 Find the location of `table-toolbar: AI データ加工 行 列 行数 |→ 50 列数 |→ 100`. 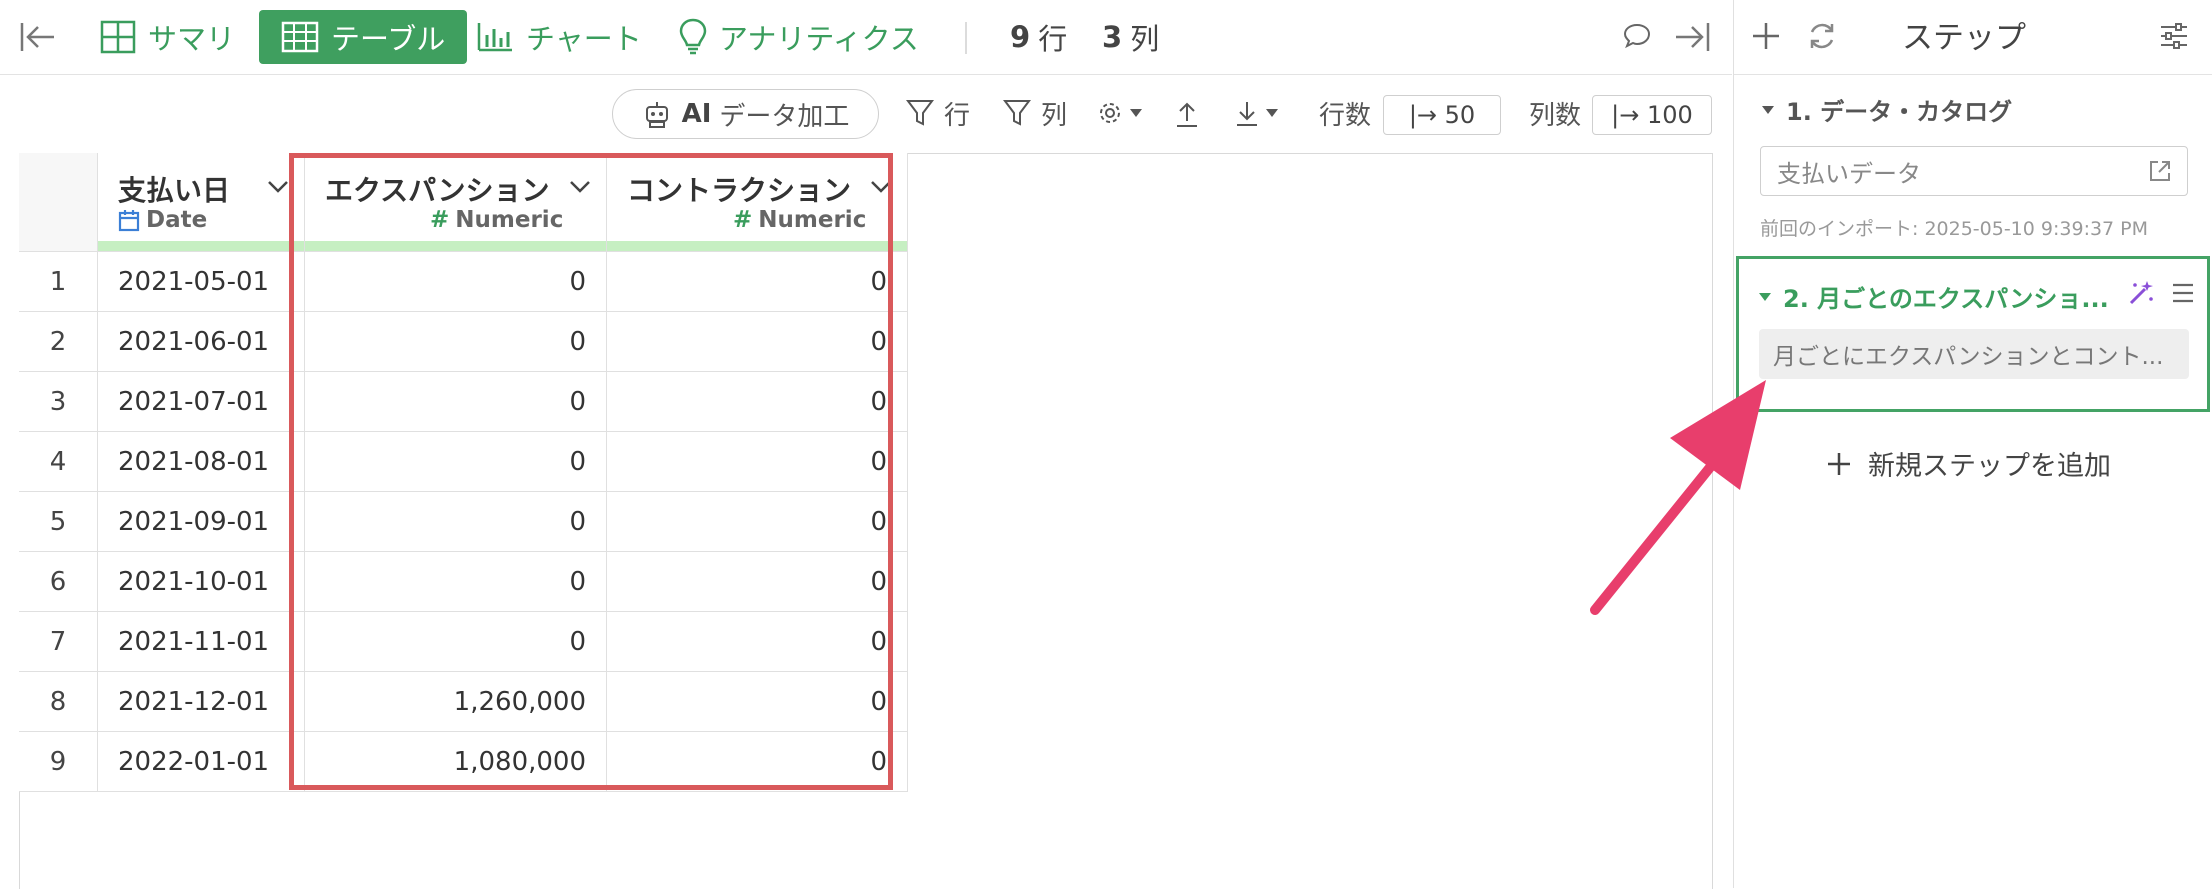

table-toolbar: AI データ加工 行 列 行数 |→ 50 列数 |→ 100 is located at coordinates (866, 114).